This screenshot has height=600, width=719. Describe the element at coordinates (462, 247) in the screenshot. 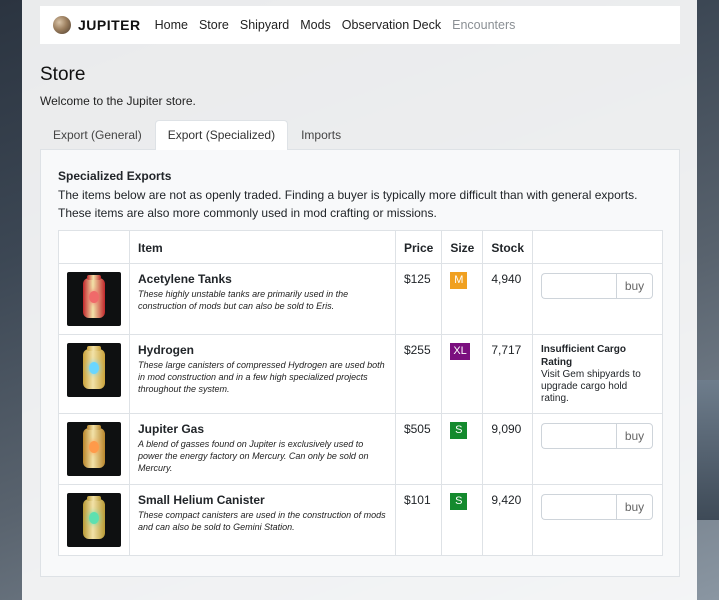

I see `header-size: Size` at that location.